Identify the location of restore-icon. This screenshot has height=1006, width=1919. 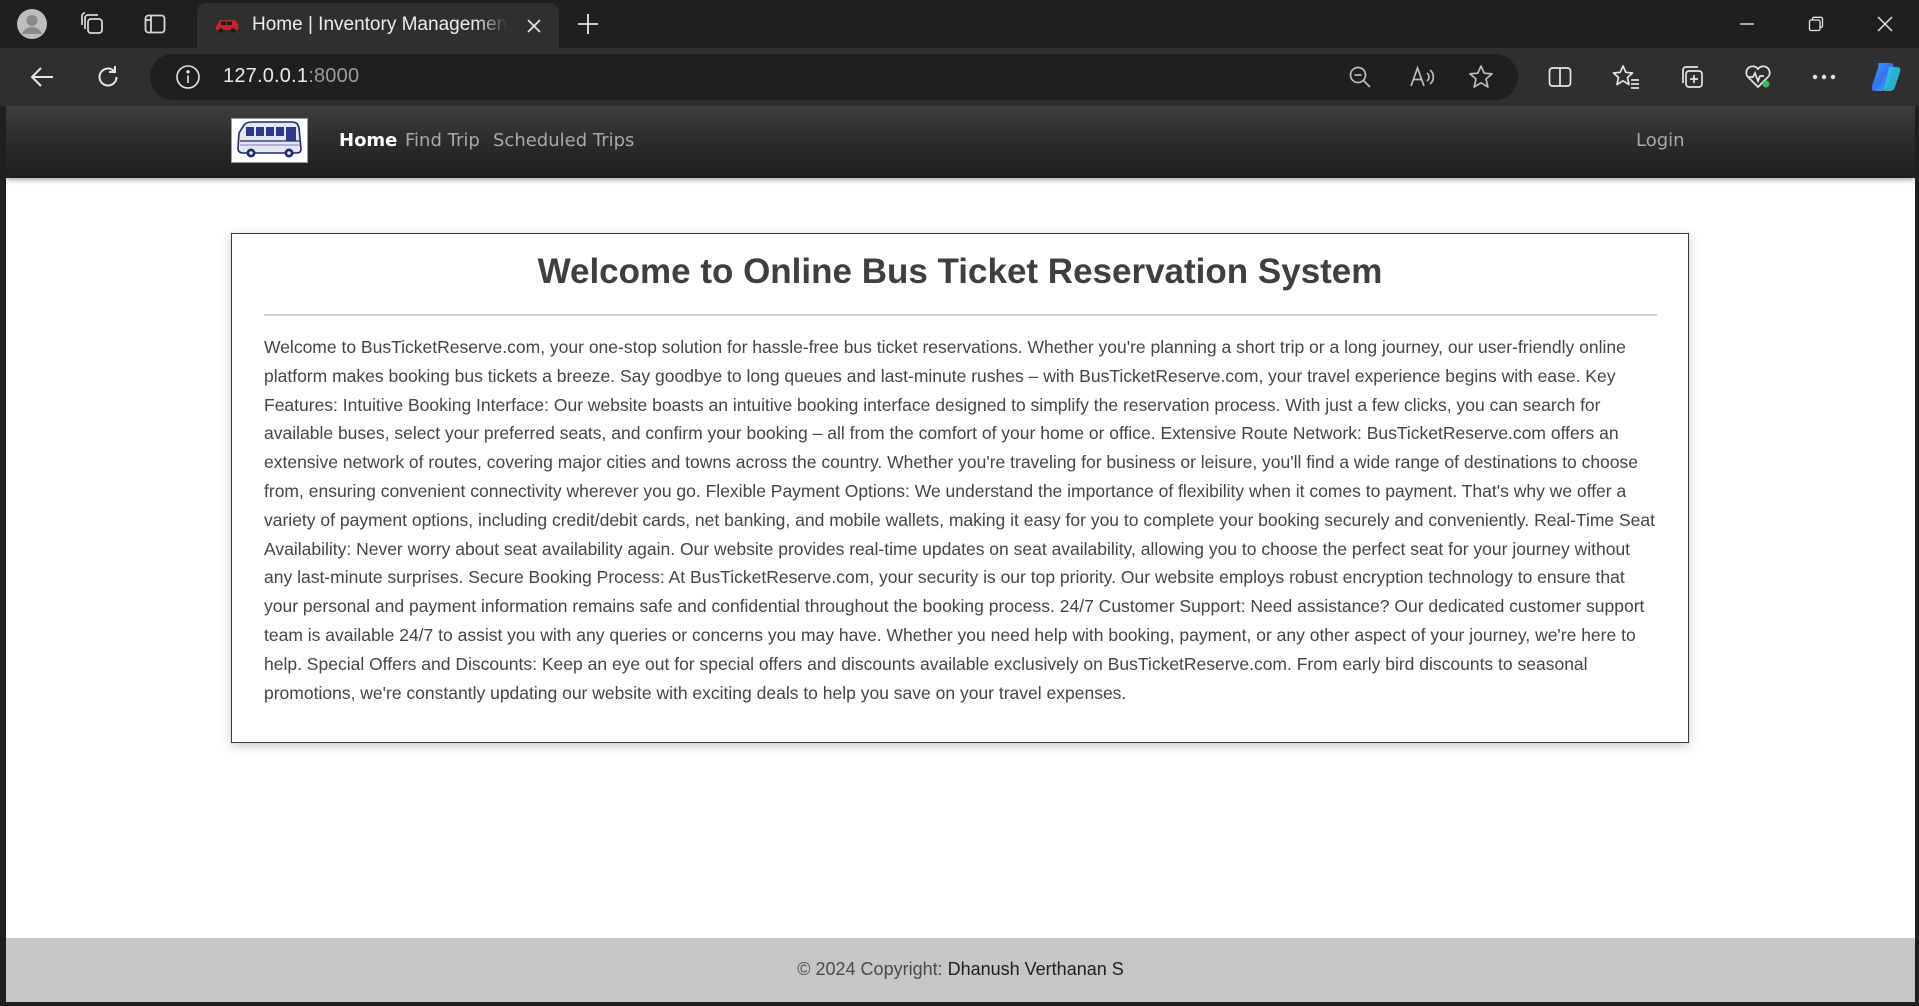
(1816, 24).